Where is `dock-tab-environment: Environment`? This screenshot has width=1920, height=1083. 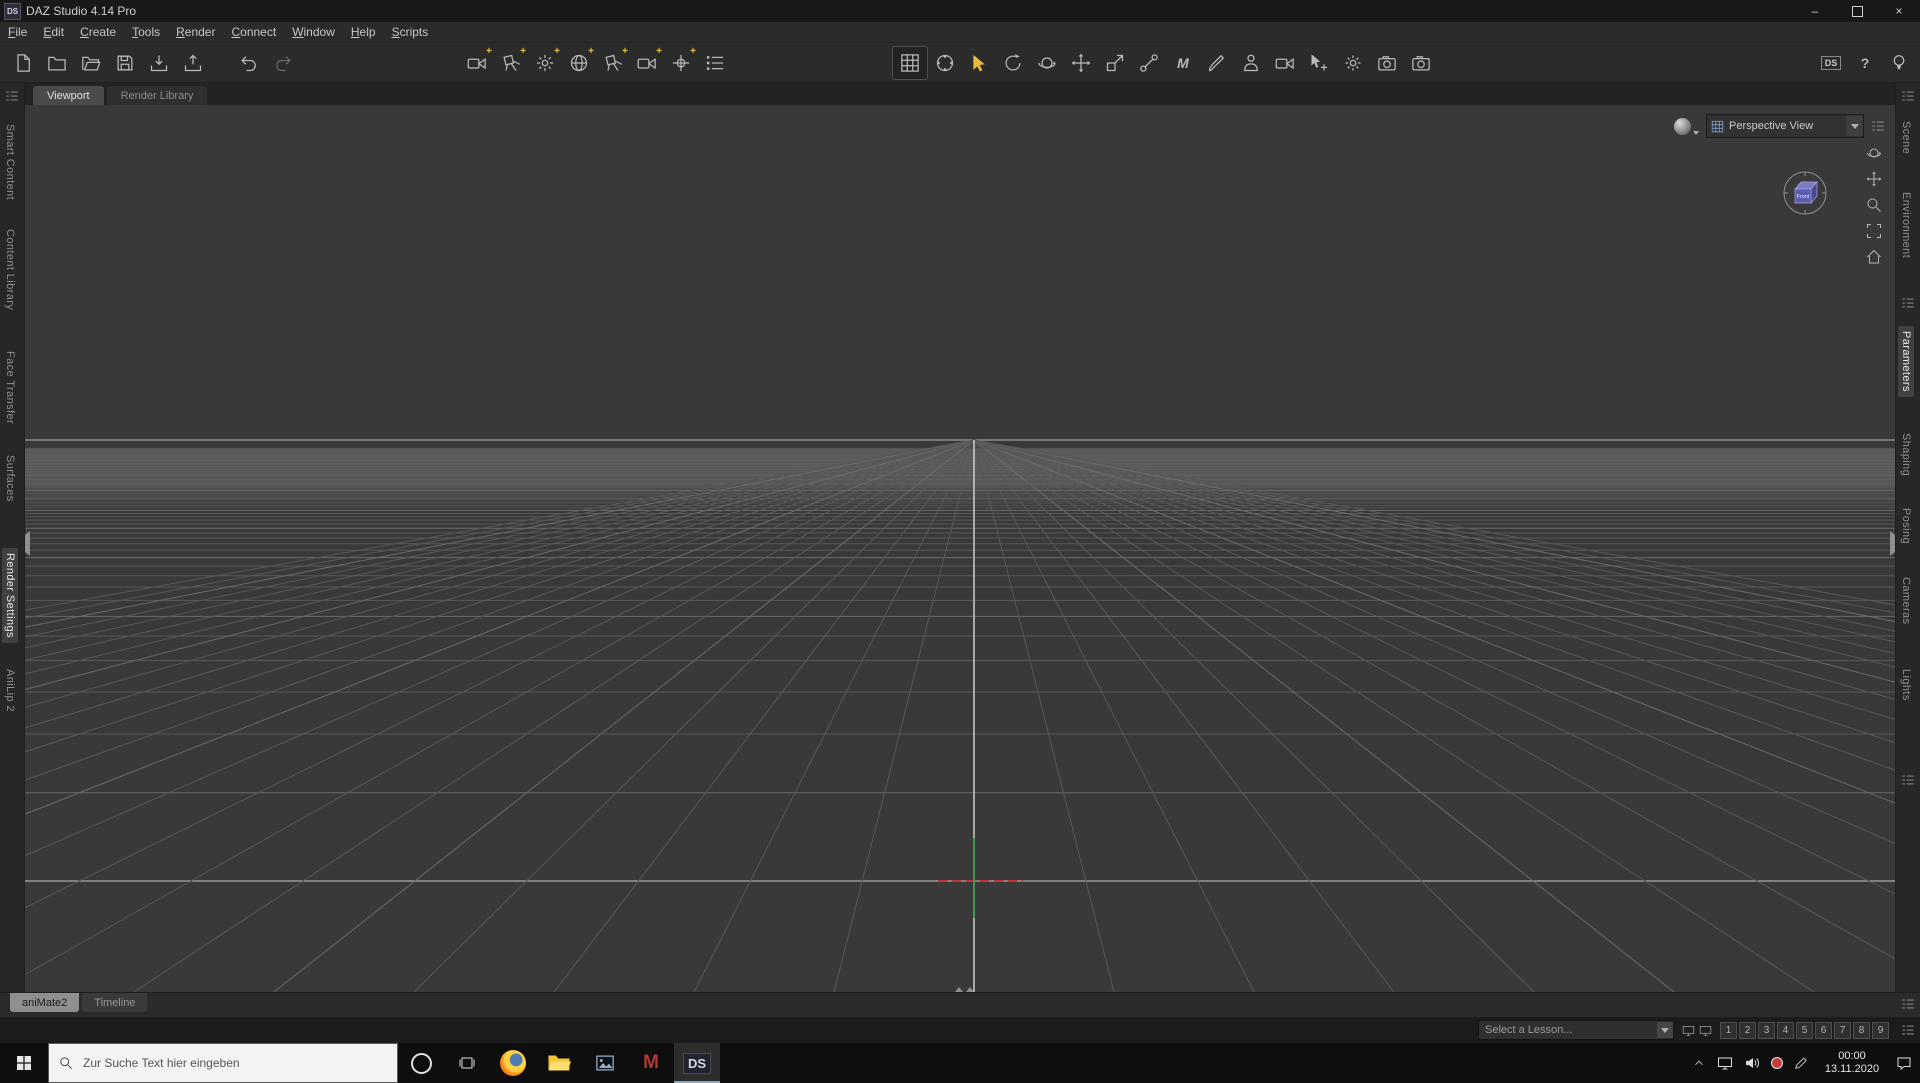 dock-tab-environment: Environment is located at coordinates (1906, 225).